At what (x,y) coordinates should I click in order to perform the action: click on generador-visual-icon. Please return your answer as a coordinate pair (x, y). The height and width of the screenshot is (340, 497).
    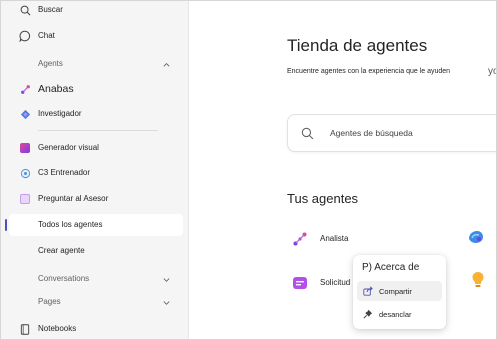
    Looking at the image, I should click on (25, 148).